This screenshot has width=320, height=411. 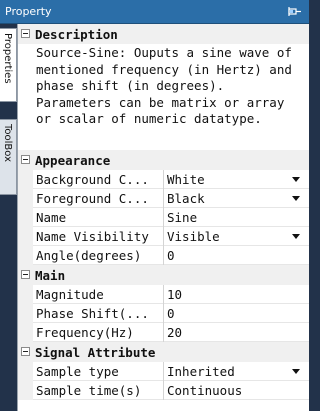 What do you see at coordinates (51, 217) in the screenshot?
I see `property-name: Name` at bounding box center [51, 217].